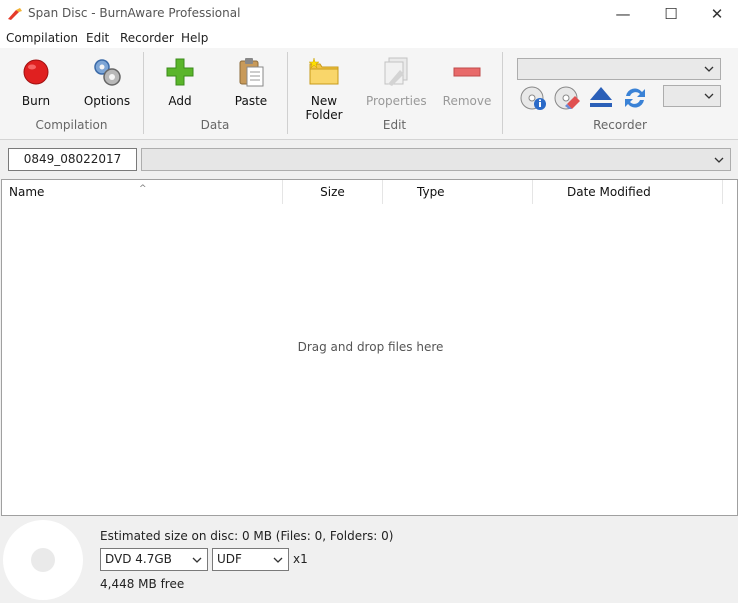 This screenshot has height=603, width=738. What do you see at coordinates (97, 38) in the screenshot?
I see `menu-edit: Edit` at bounding box center [97, 38].